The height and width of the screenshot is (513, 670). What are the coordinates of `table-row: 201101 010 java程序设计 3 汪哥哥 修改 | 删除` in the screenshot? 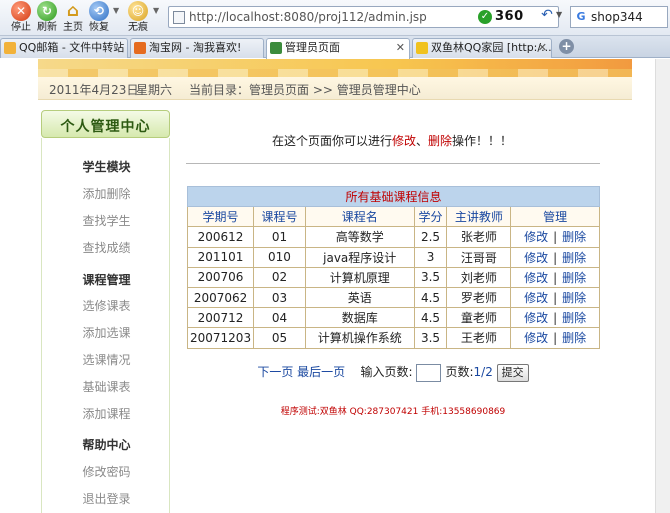 It's located at (393, 257).